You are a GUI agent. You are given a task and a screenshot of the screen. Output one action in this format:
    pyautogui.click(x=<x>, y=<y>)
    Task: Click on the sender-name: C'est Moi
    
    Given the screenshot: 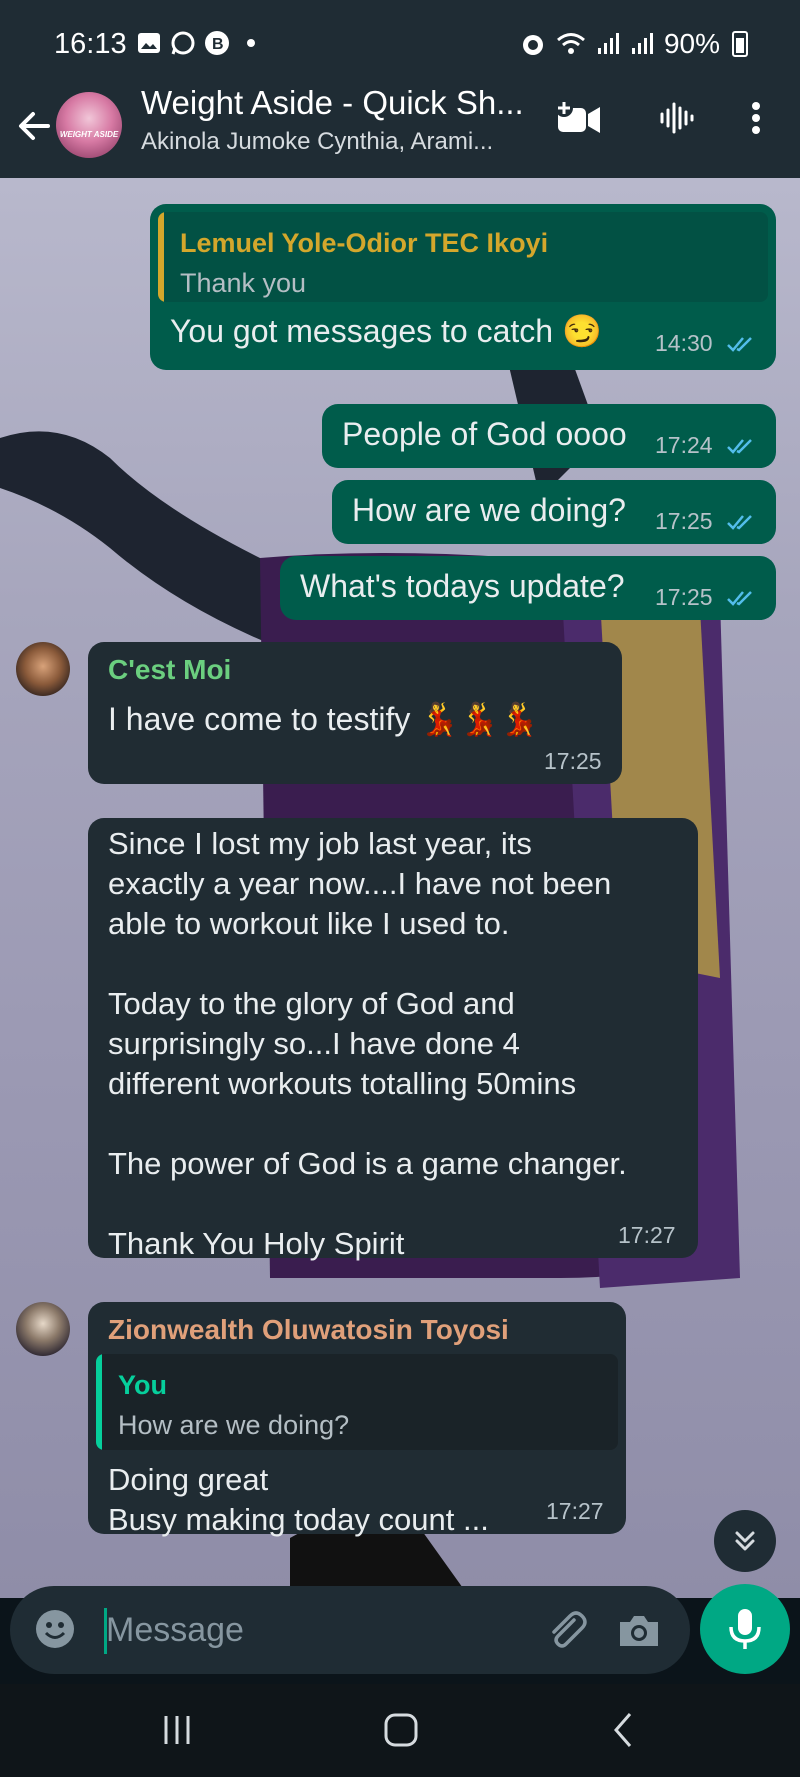 What is the action you would take?
    pyautogui.click(x=169, y=670)
    